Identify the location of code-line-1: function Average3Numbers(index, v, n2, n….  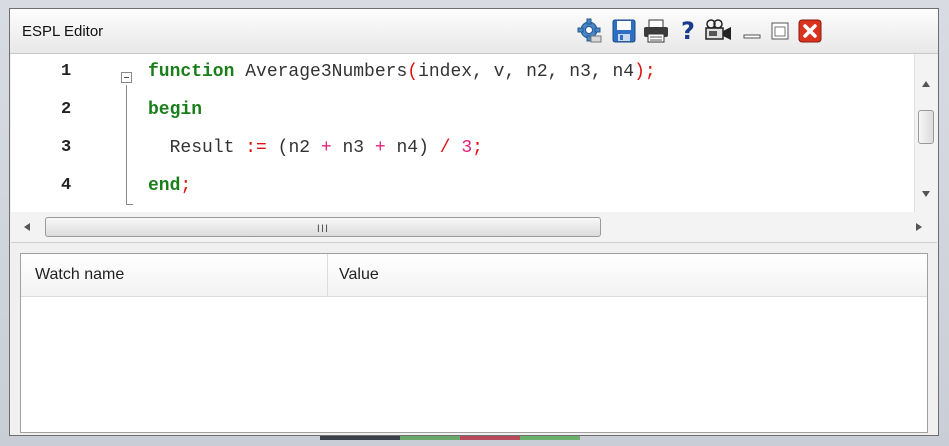
(402, 72).